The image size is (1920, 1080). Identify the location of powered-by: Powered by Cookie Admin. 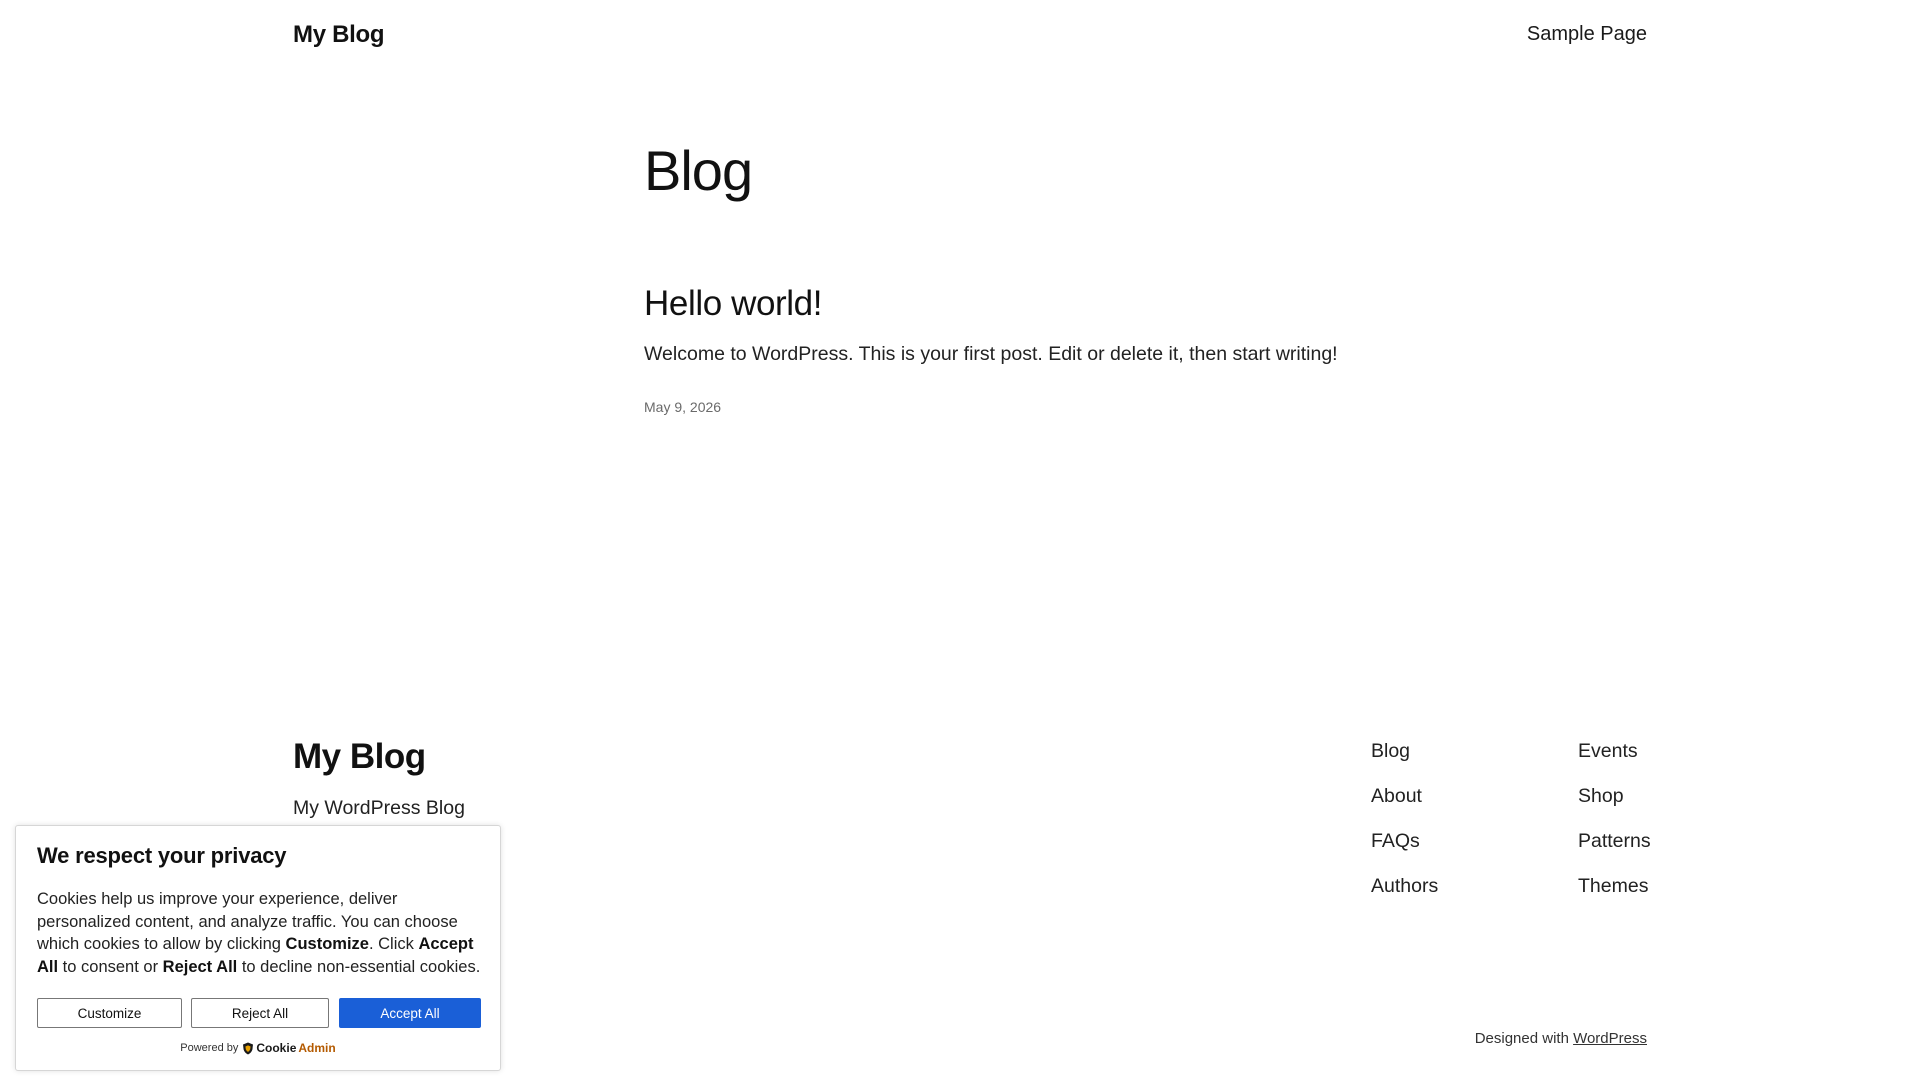
(258, 1048).